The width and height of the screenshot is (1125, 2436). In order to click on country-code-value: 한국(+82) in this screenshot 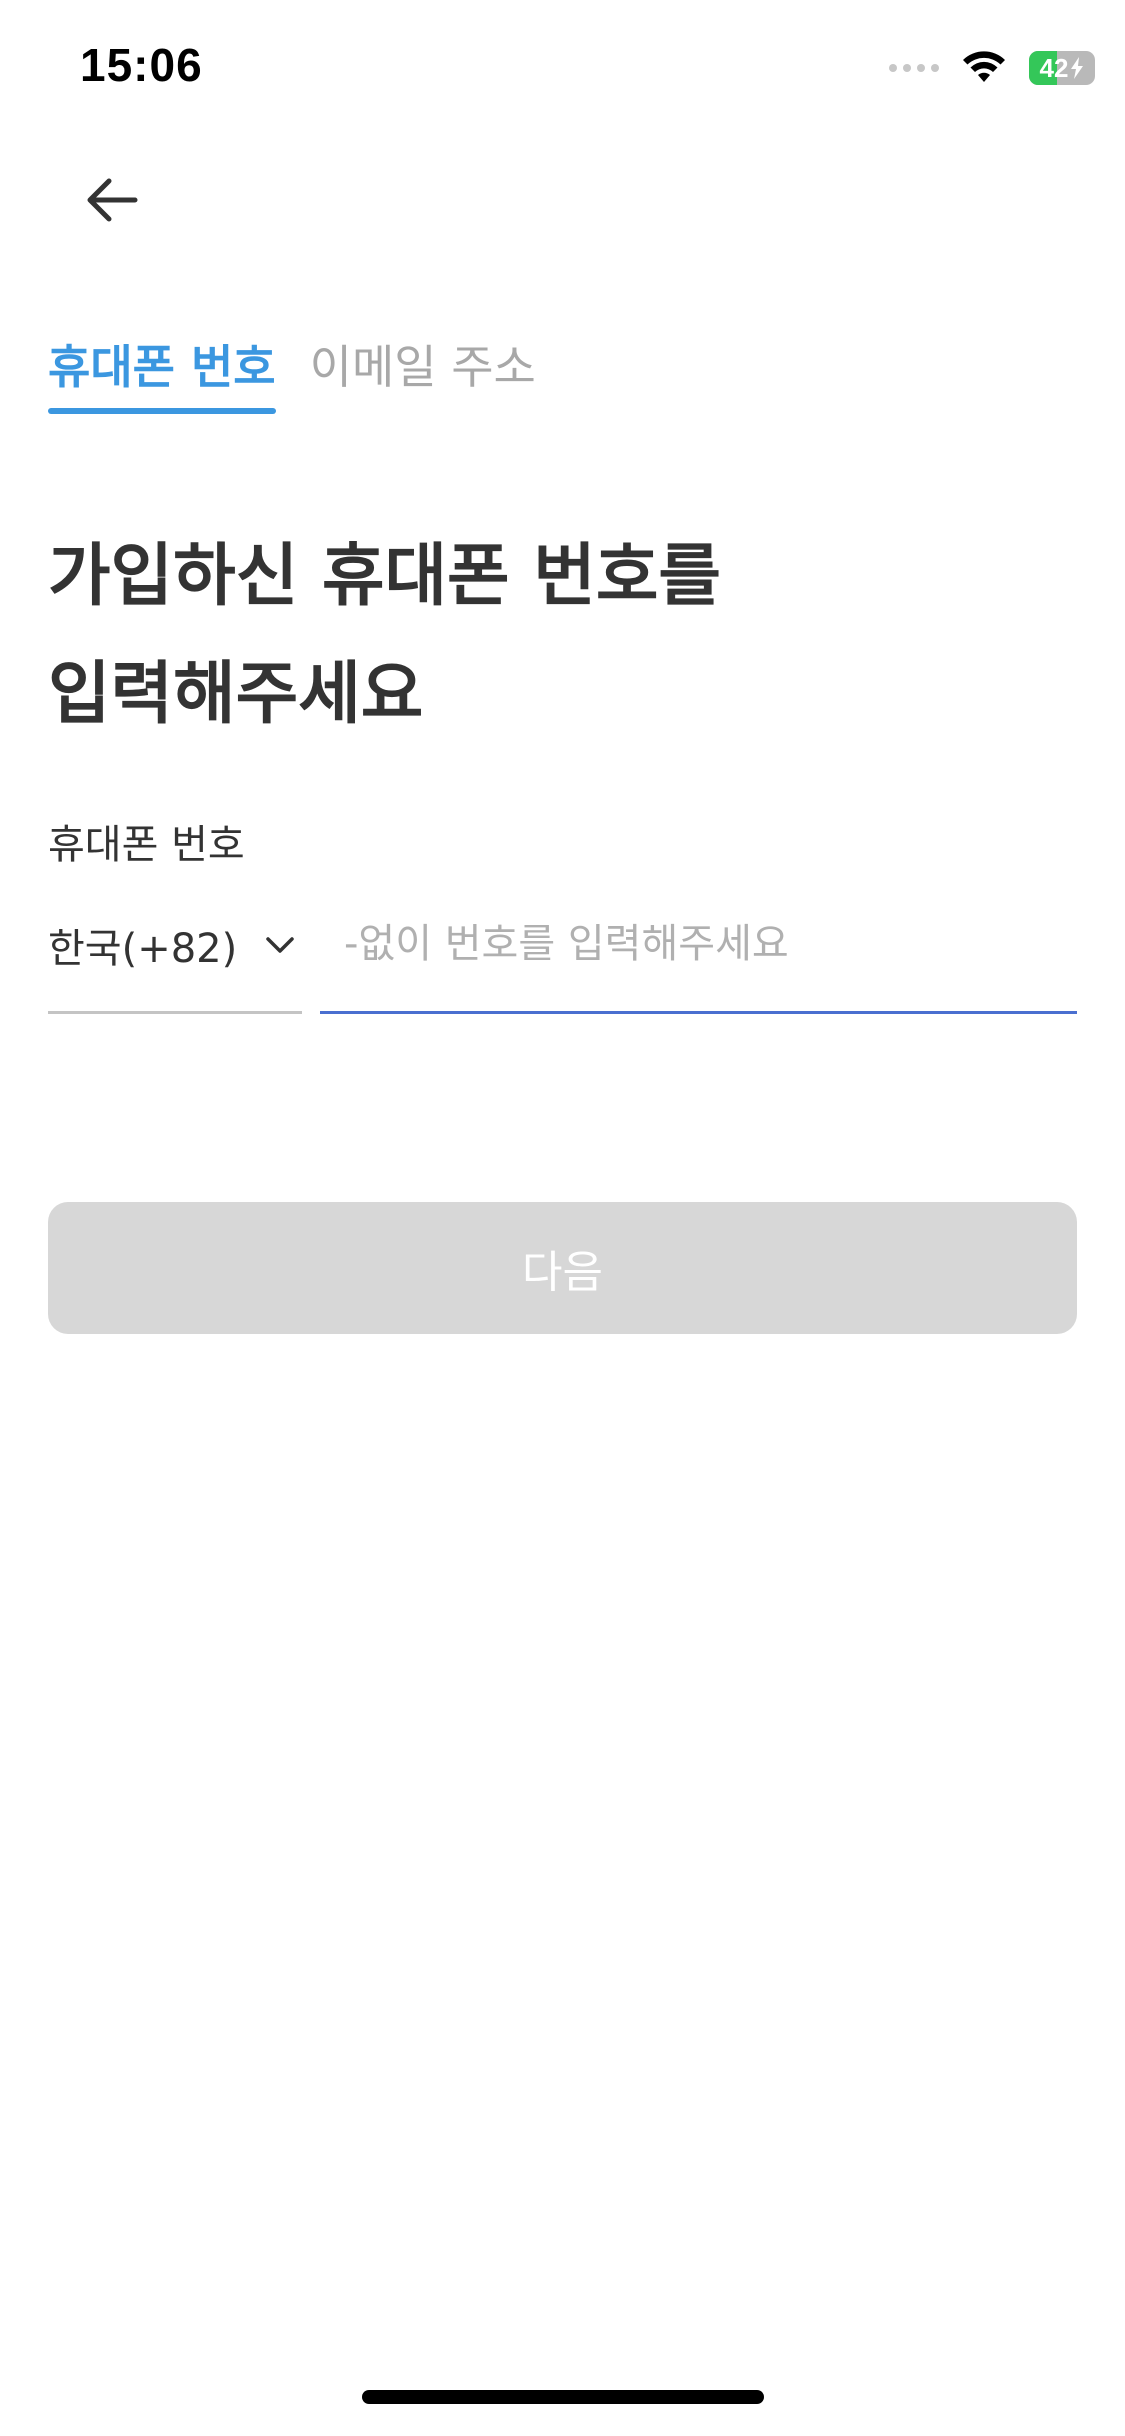, I will do `click(143, 948)`.